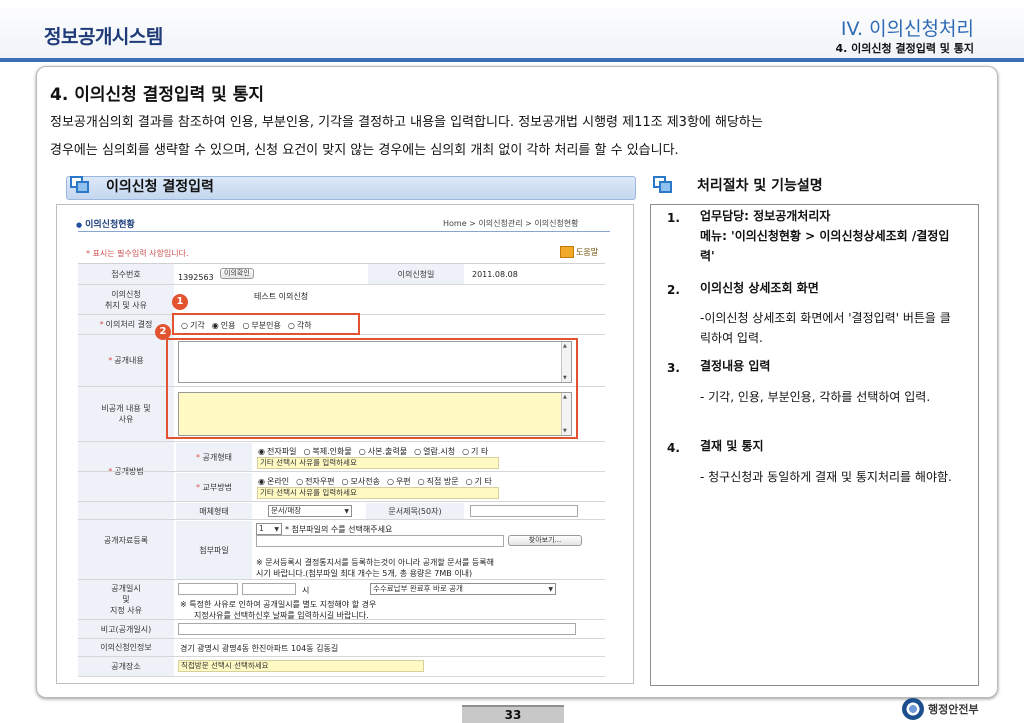 This screenshot has width=1024, height=723. What do you see at coordinates (673, 448) in the screenshot?
I see `step-4-number: 4.` at bounding box center [673, 448].